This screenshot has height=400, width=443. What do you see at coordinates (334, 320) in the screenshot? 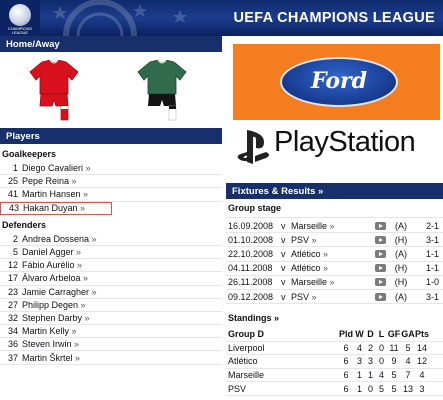
I see `standings-link: Standings` at bounding box center [334, 320].